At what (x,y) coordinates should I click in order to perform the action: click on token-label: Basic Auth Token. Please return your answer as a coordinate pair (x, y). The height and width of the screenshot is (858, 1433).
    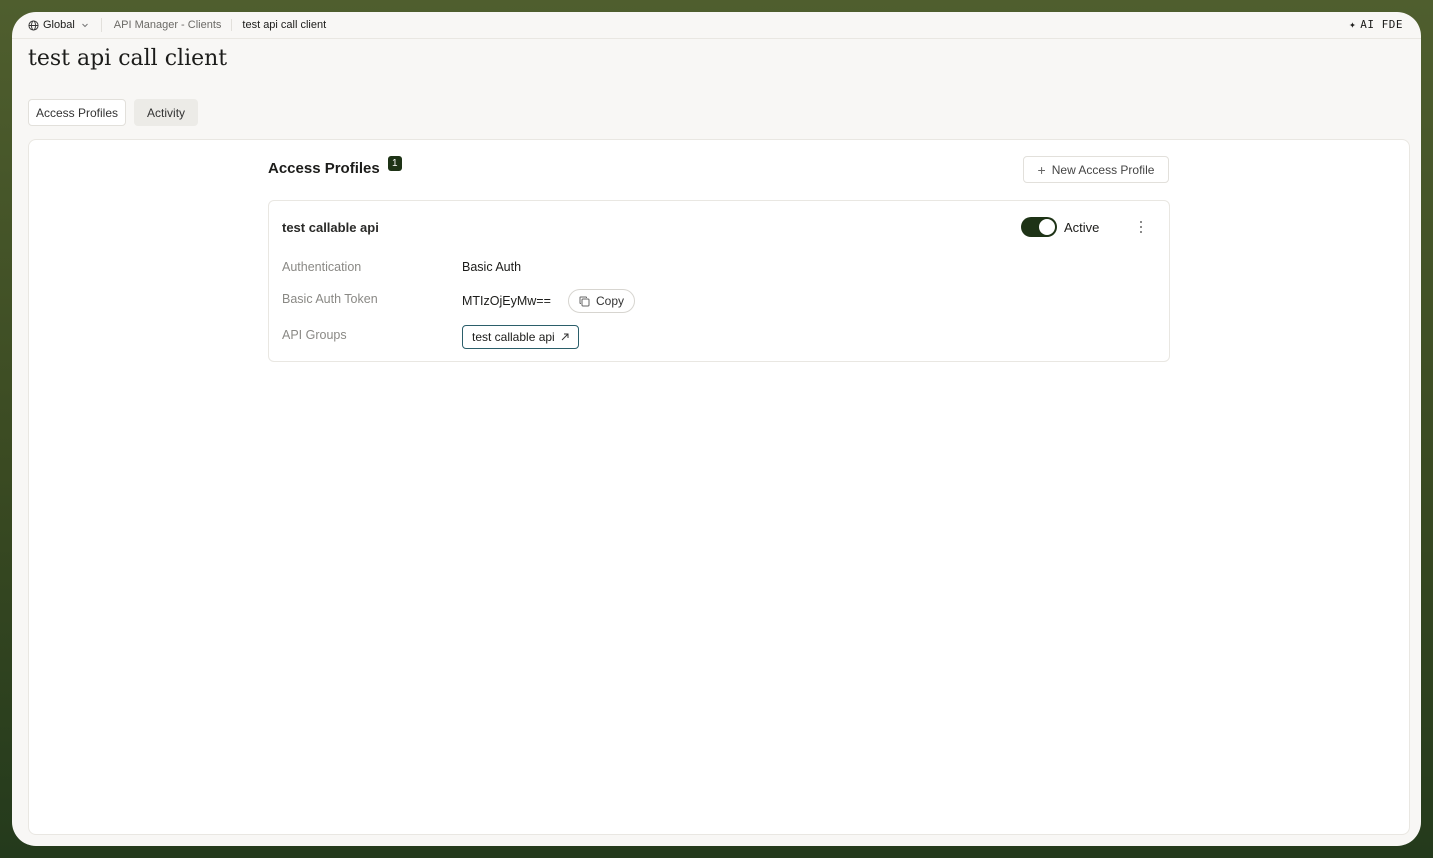
    Looking at the image, I should click on (330, 299).